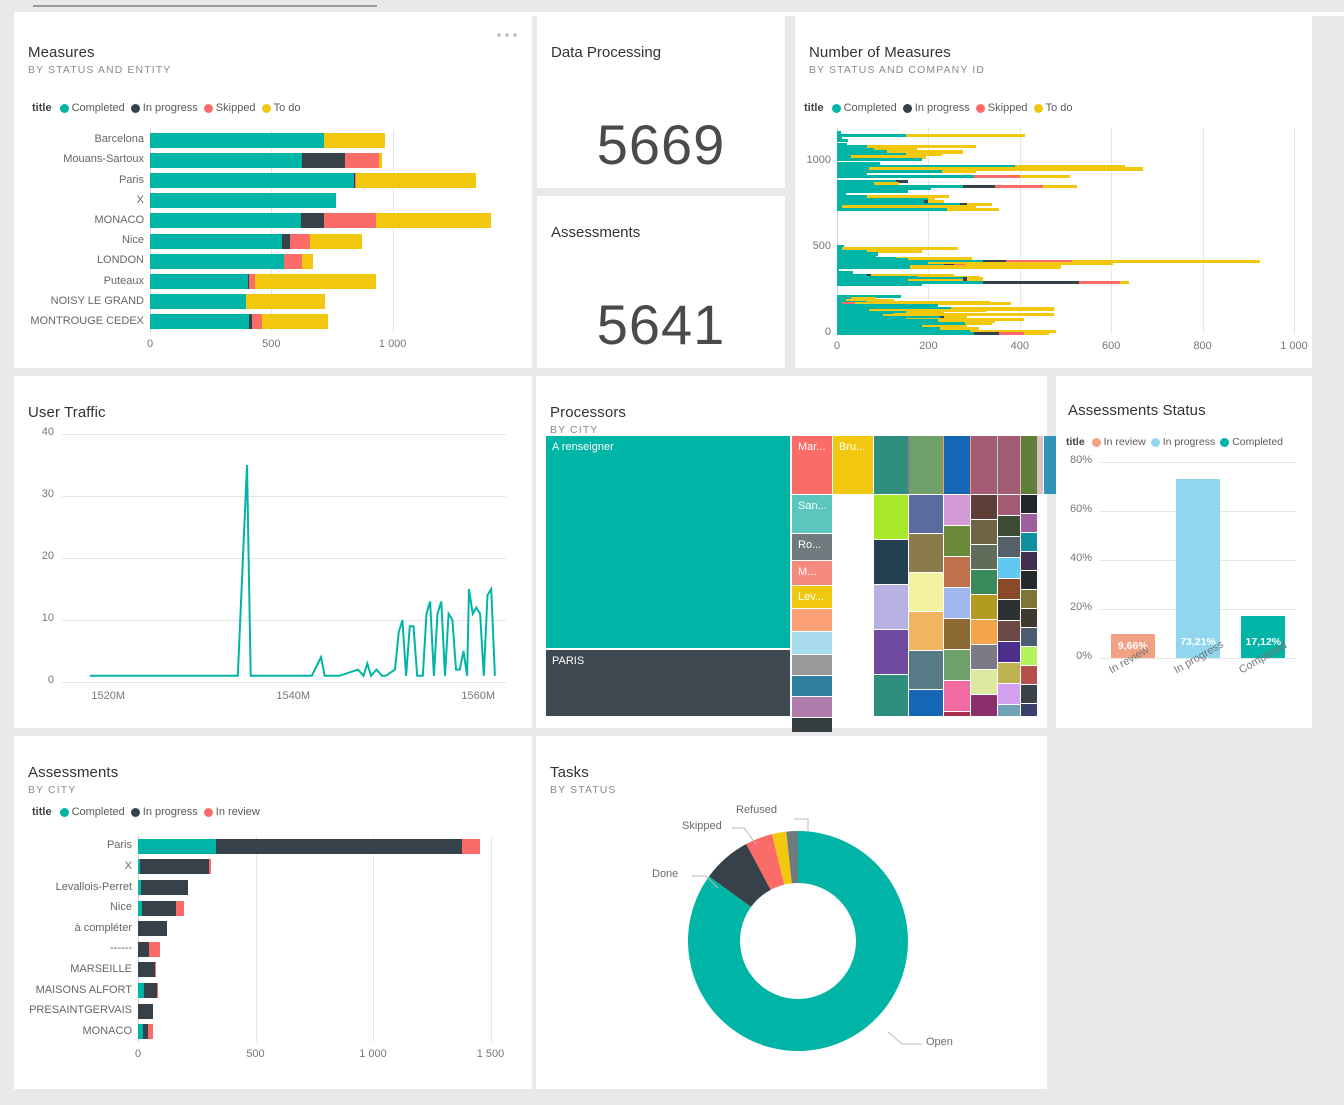 The image size is (1344, 1105). I want to click on user-traffic-plot-area: 0 10 20 30 40 1520M 1540M 1560M, so click(274, 571).